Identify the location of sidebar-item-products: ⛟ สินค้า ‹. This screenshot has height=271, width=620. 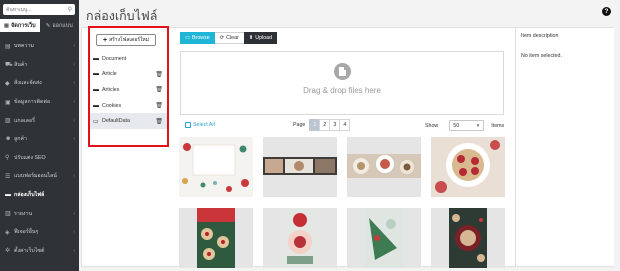
(39, 65).